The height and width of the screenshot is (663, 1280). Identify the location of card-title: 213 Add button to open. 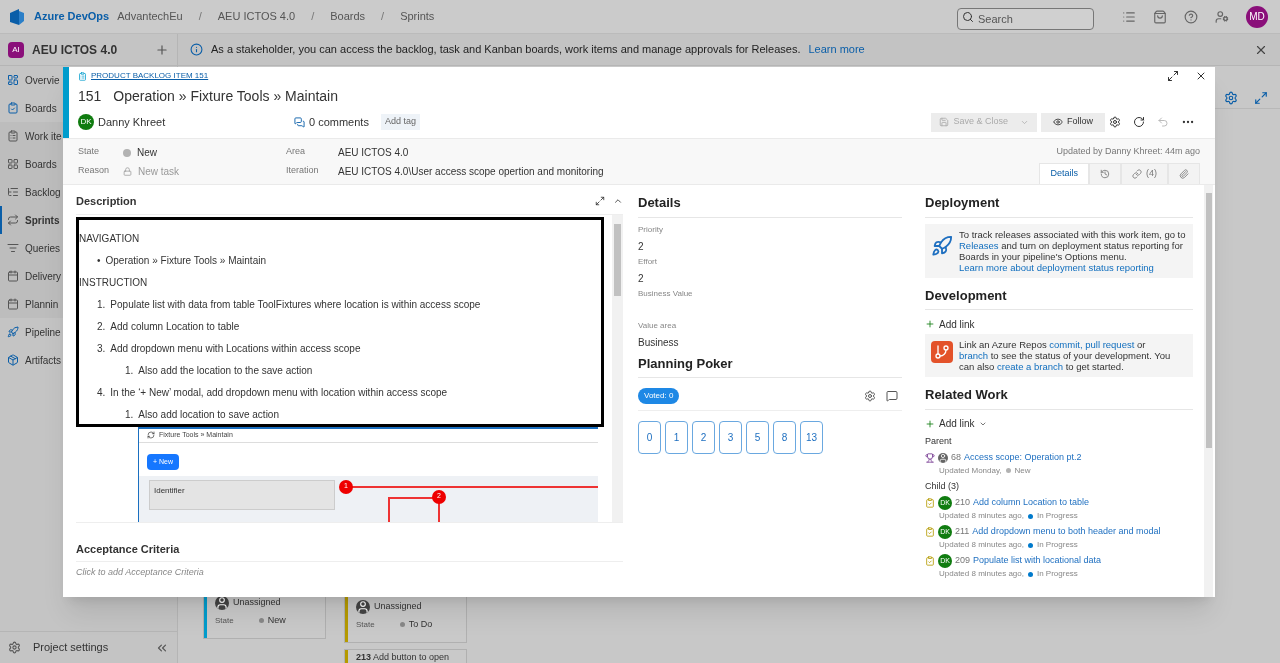
(402, 657).